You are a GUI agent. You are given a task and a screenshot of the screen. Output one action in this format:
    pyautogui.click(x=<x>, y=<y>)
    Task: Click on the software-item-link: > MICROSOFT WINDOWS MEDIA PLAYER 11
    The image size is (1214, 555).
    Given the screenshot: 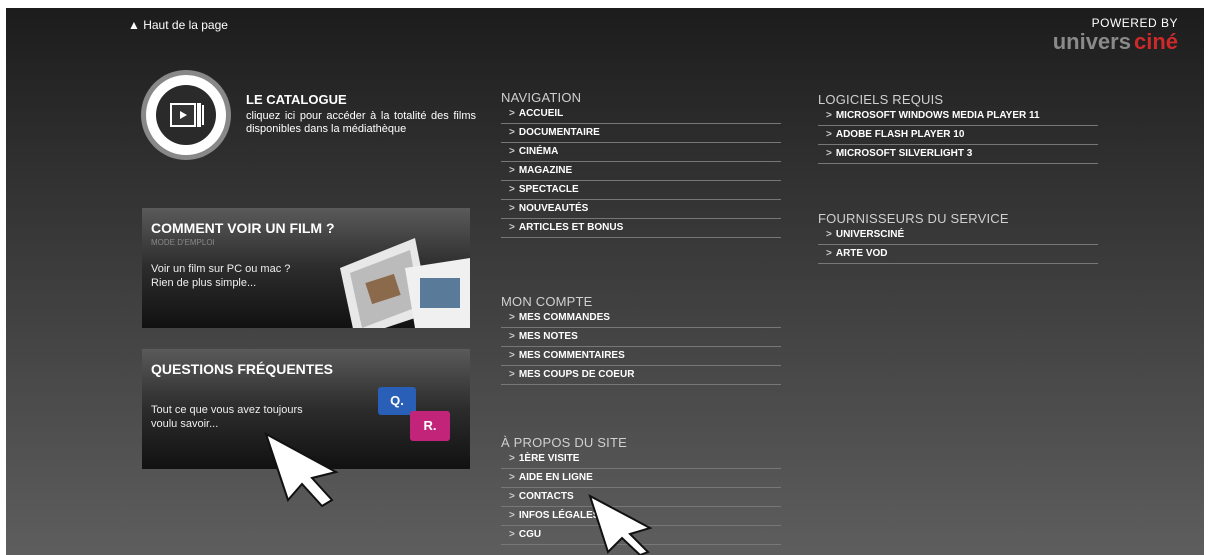 What is the action you would take?
    pyautogui.click(x=958, y=116)
    